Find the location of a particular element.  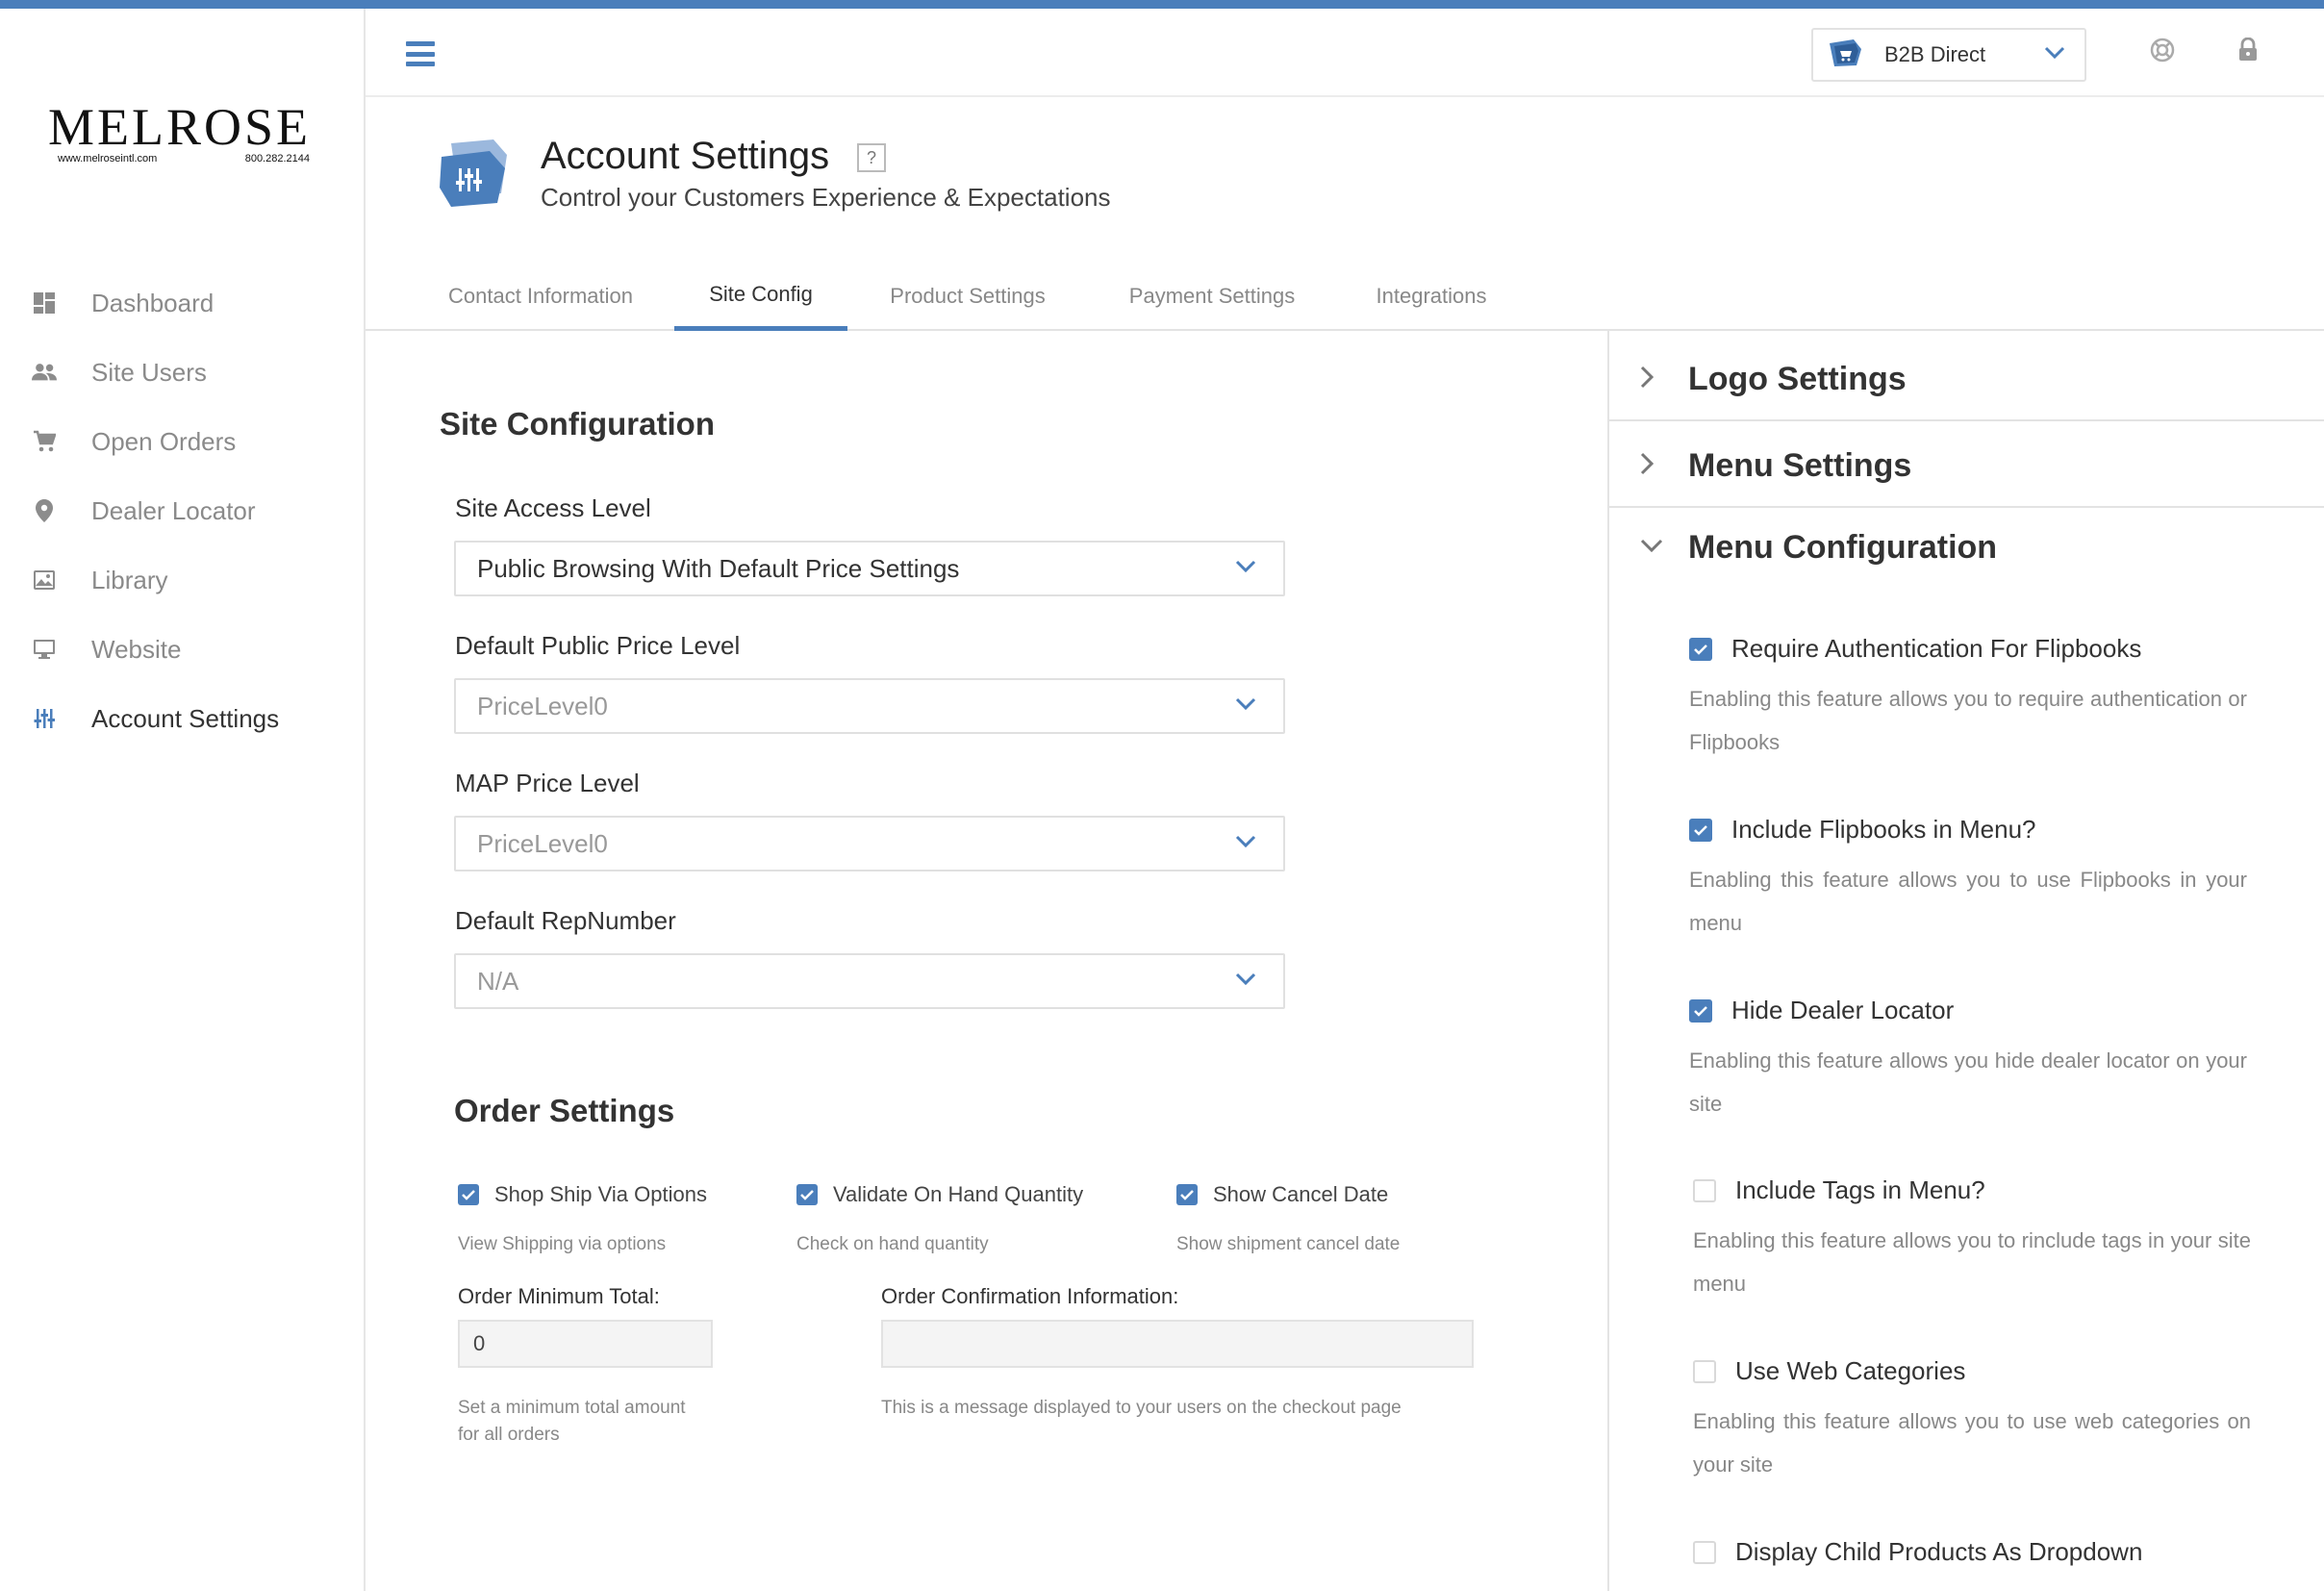

logo-wordmark: MELROSE is located at coordinates (180, 127).